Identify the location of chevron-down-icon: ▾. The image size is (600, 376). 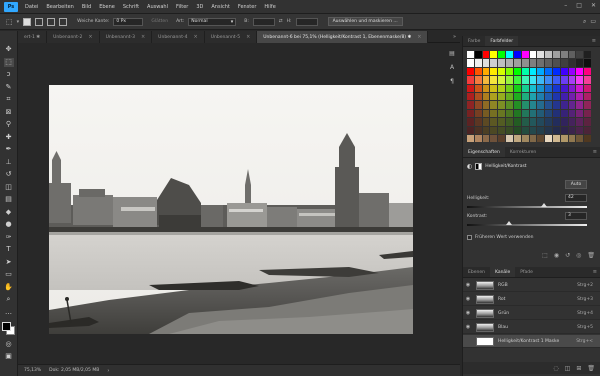
(18, 22).